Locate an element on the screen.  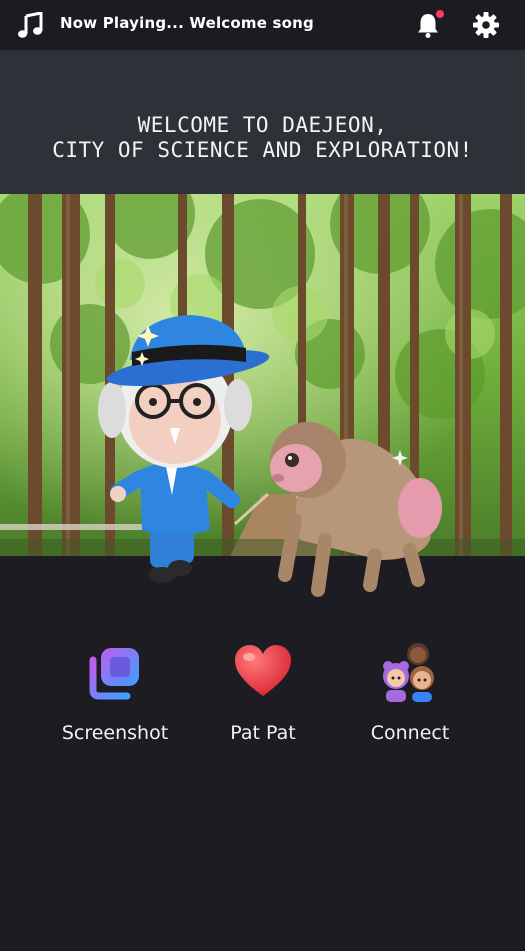
screenshot-button: Screenshot is located at coordinates (115, 692).